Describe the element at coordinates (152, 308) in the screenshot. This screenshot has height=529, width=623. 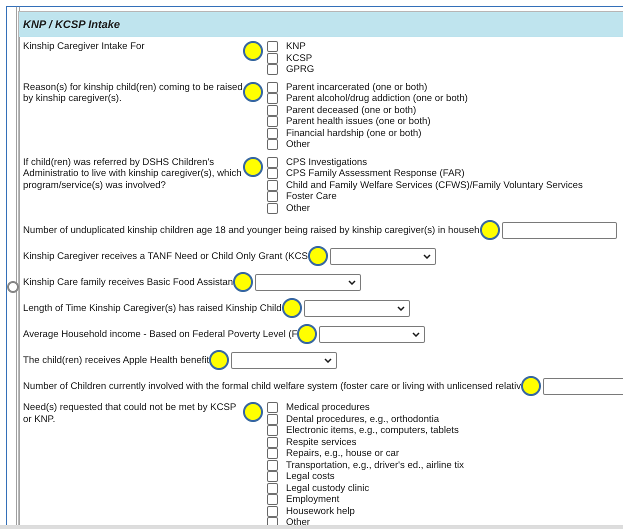
I see `field-label: Length of Time Kinship Caregiver(s) has raised Kinship Child` at that location.